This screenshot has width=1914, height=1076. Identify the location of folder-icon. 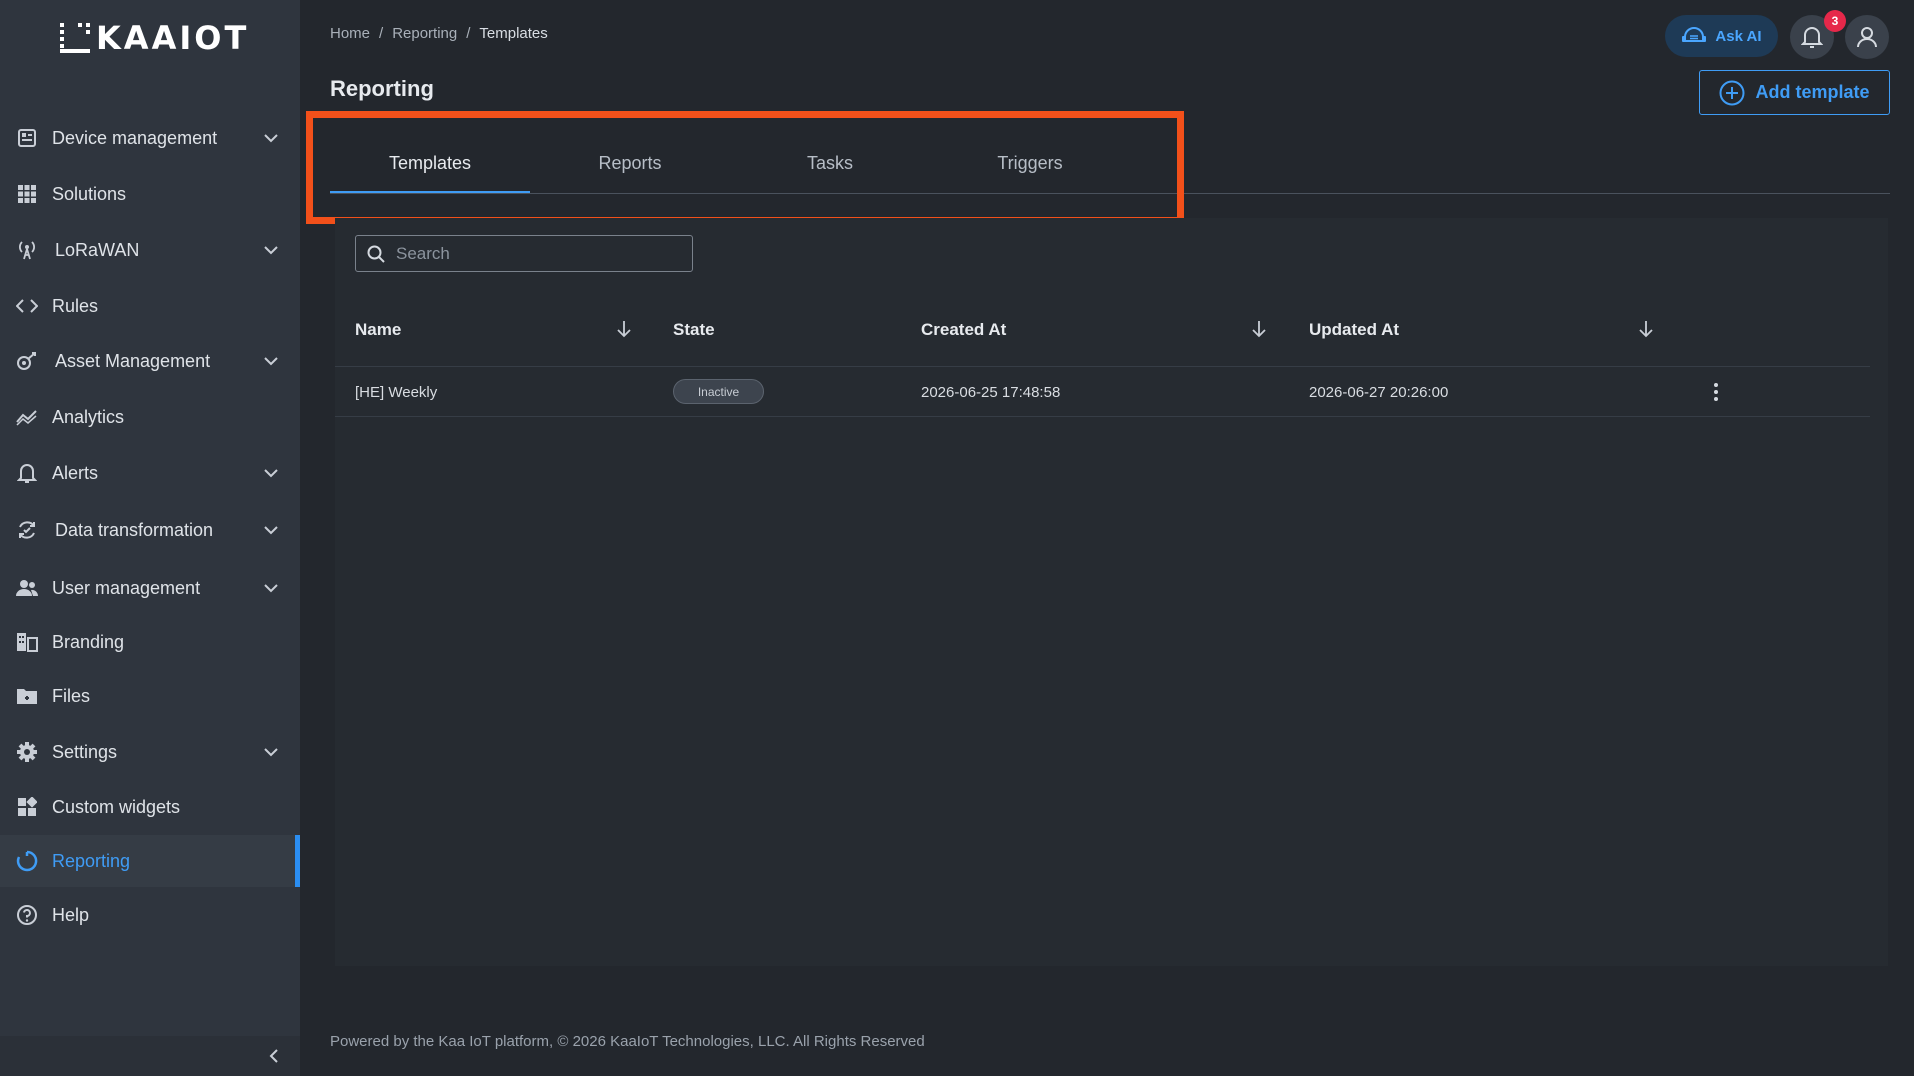
(27, 696).